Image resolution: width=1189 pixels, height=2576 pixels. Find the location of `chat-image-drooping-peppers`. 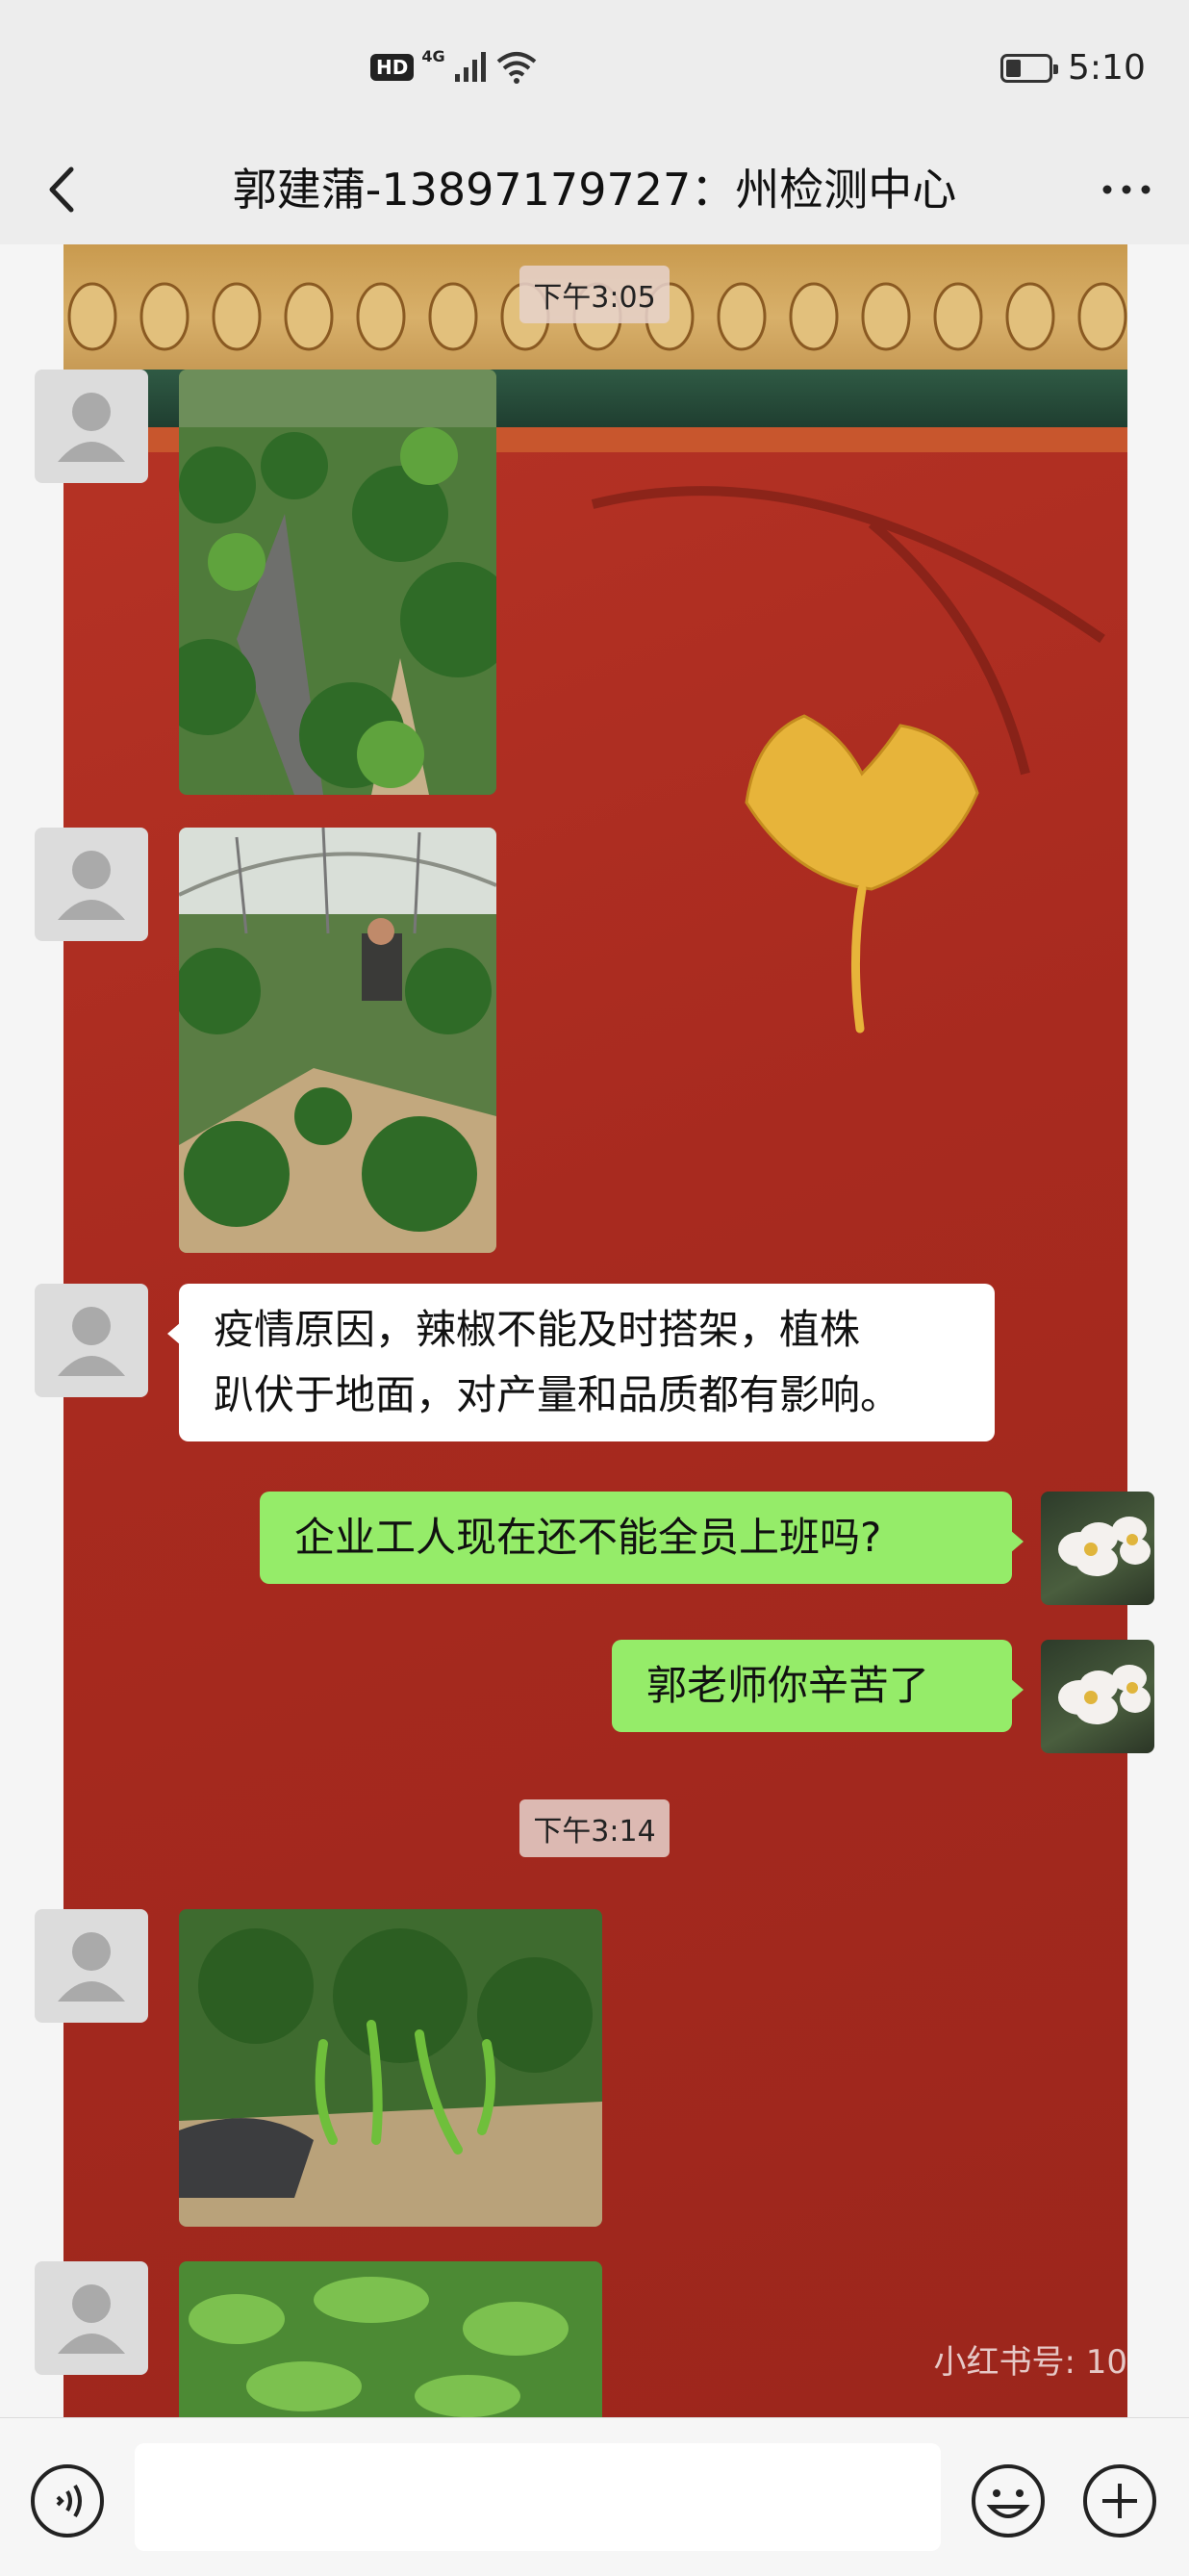

chat-image-drooping-peppers is located at coordinates (390, 2068).